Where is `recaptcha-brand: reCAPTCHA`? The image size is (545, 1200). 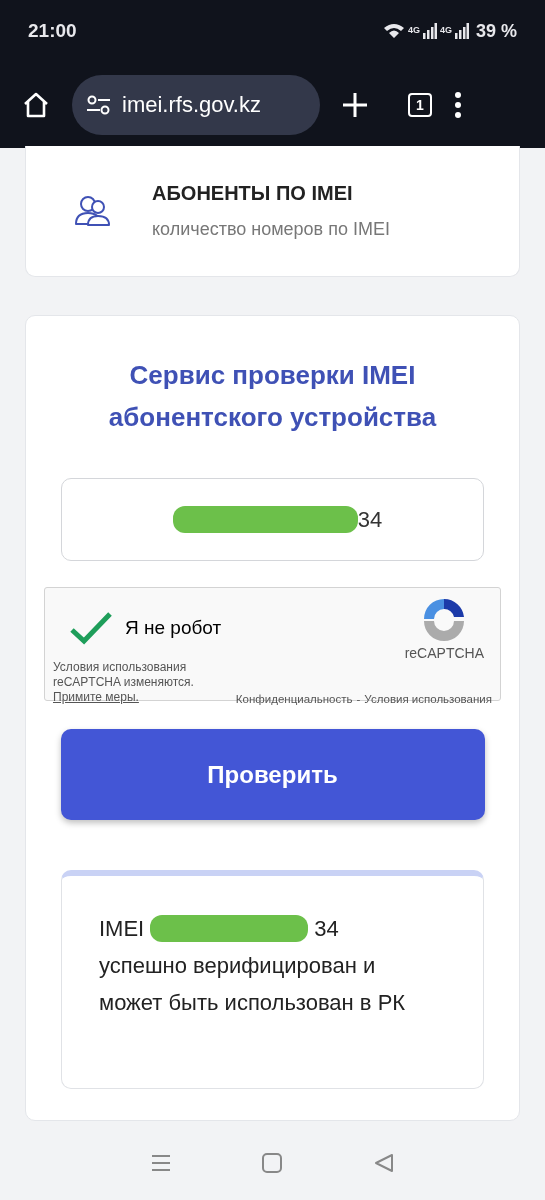 recaptcha-brand: reCAPTCHA is located at coordinates (444, 653).